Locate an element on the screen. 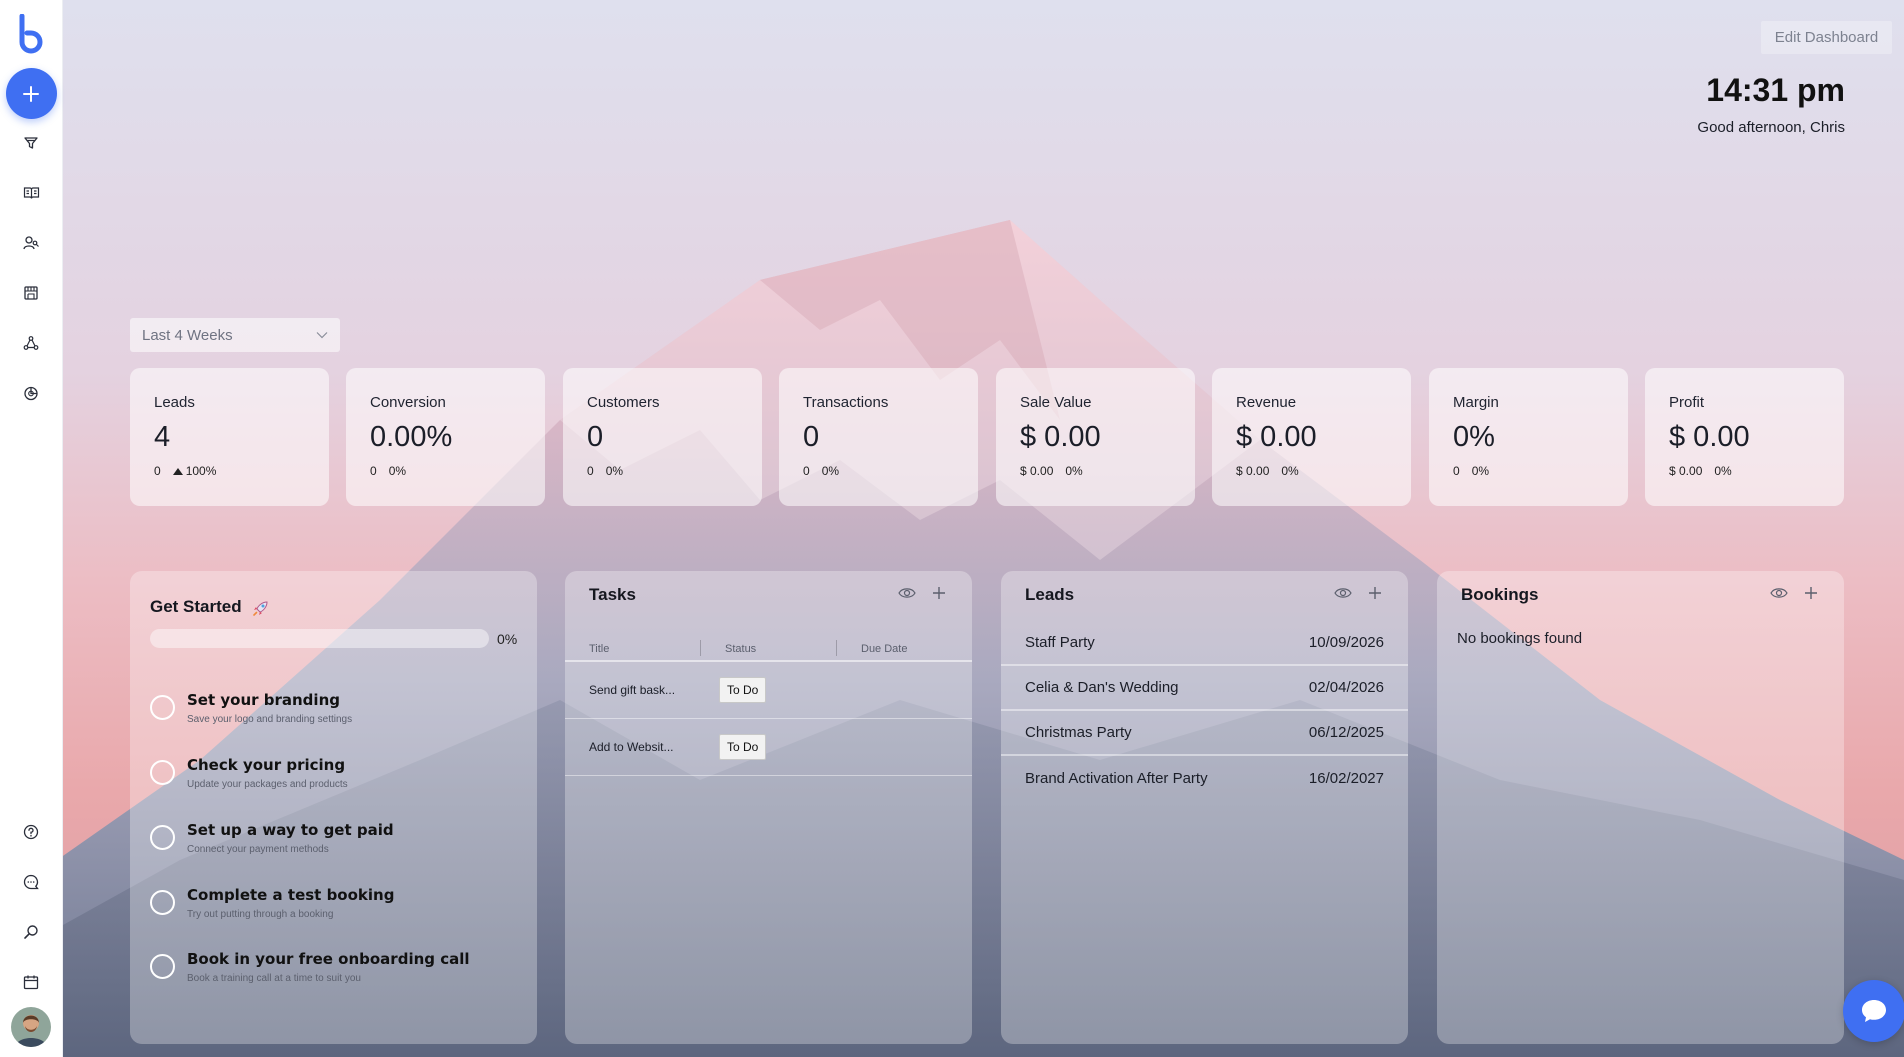 This screenshot has height=1057, width=1904. lead-name: Celia & Dan's Wedding is located at coordinates (1102, 687).